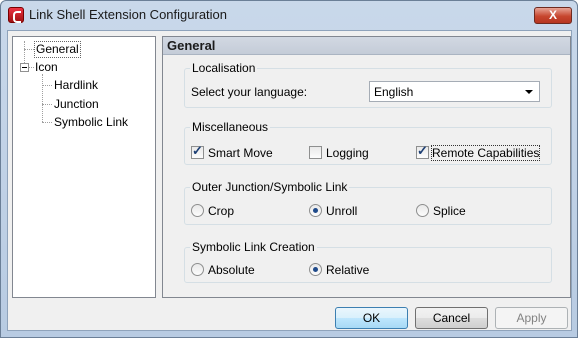 Image resolution: width=578 pixels, height=338 pixels. What do you see at coordinates (451, 318) in the screenshot?
I see `cancel-button: Cancel` at bounding box center [451, 318].